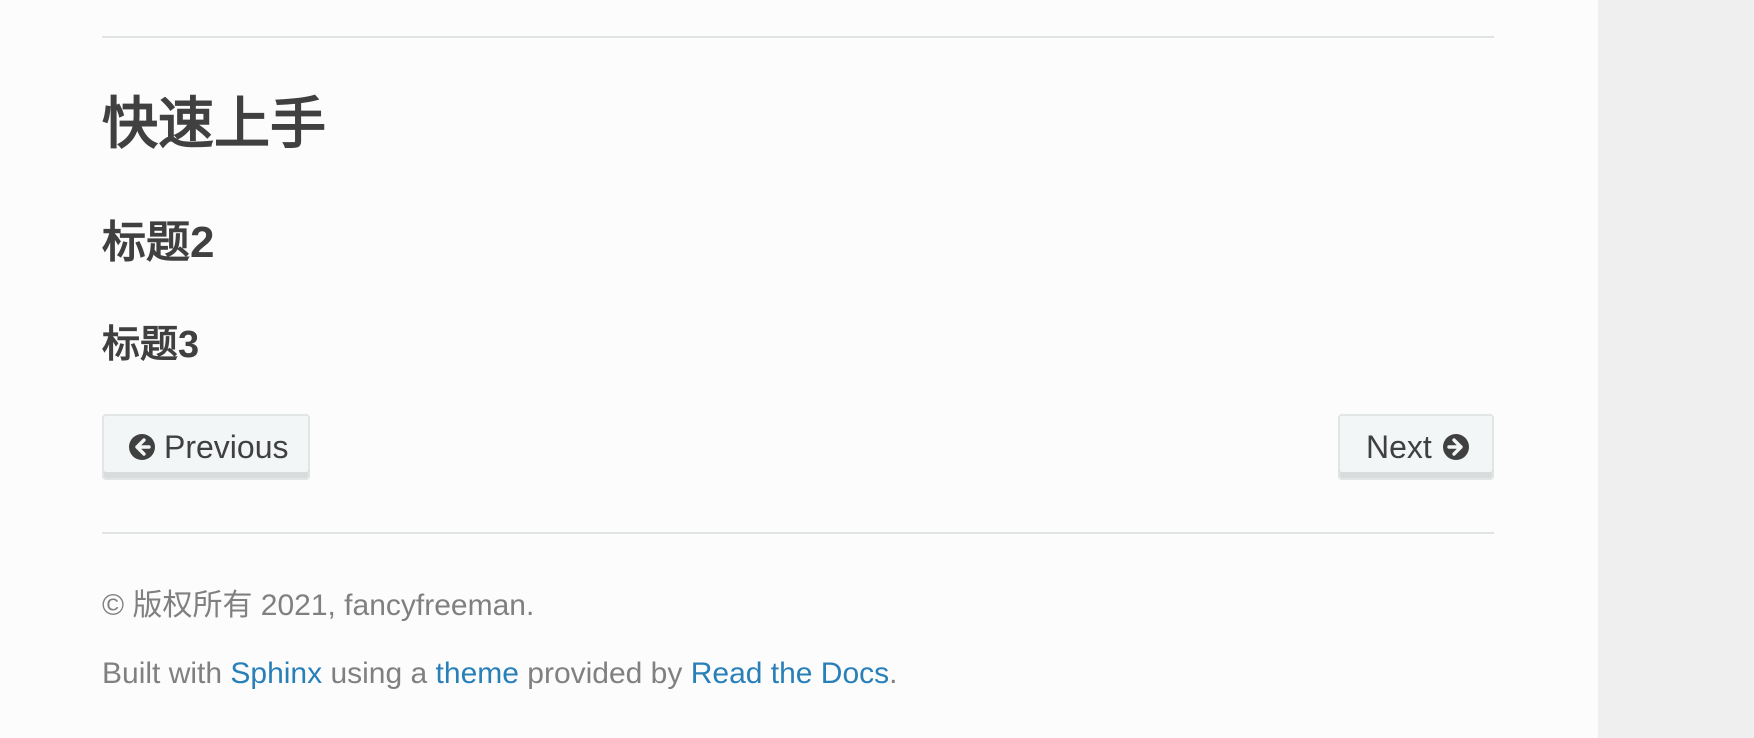 The image size is (1754, 738). What do you see at coordinates (1399, 446) in the screenshot?
I see `next-button-label: Next` at bounding box center [1399, 446].